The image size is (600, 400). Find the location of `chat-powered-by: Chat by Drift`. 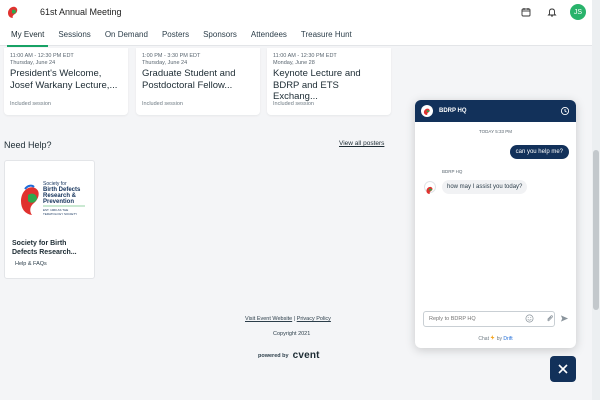

chat-powered-by: Chat by Drift is located at coordinates (495, 338).